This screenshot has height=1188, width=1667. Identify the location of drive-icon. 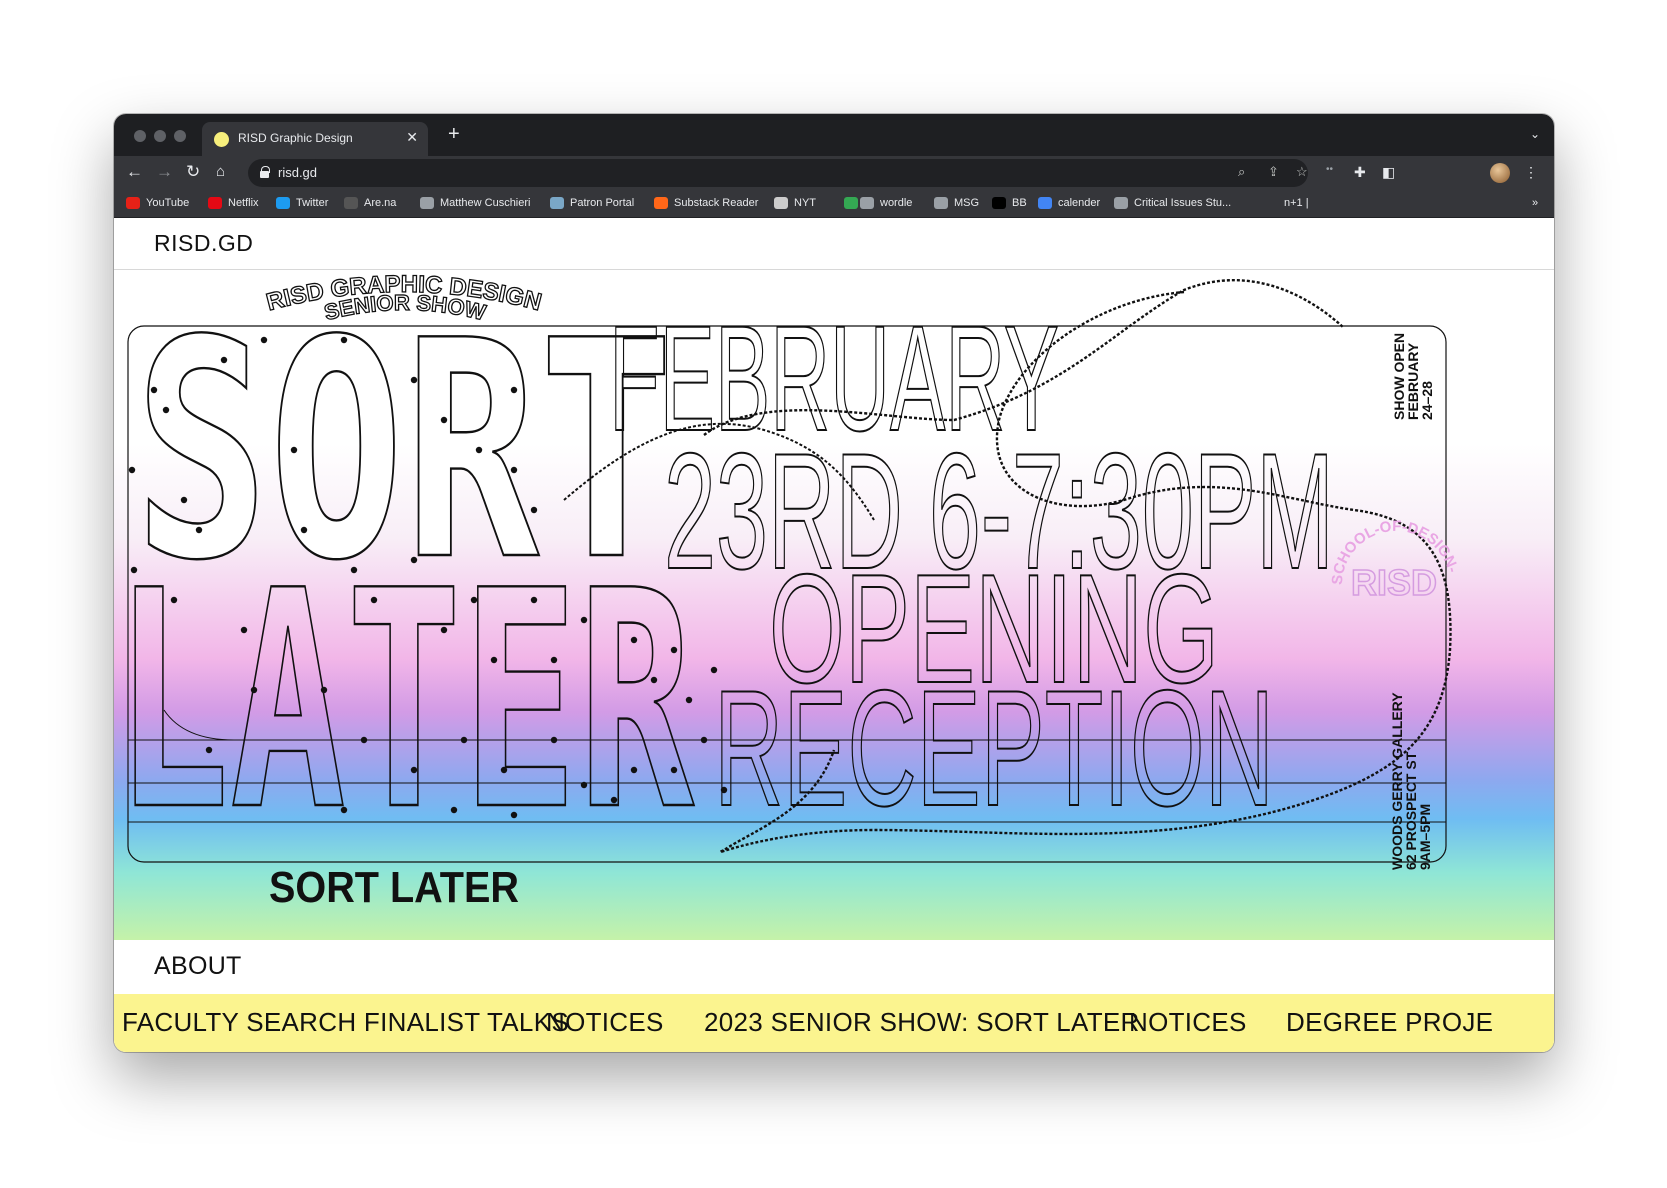
(851, 203).